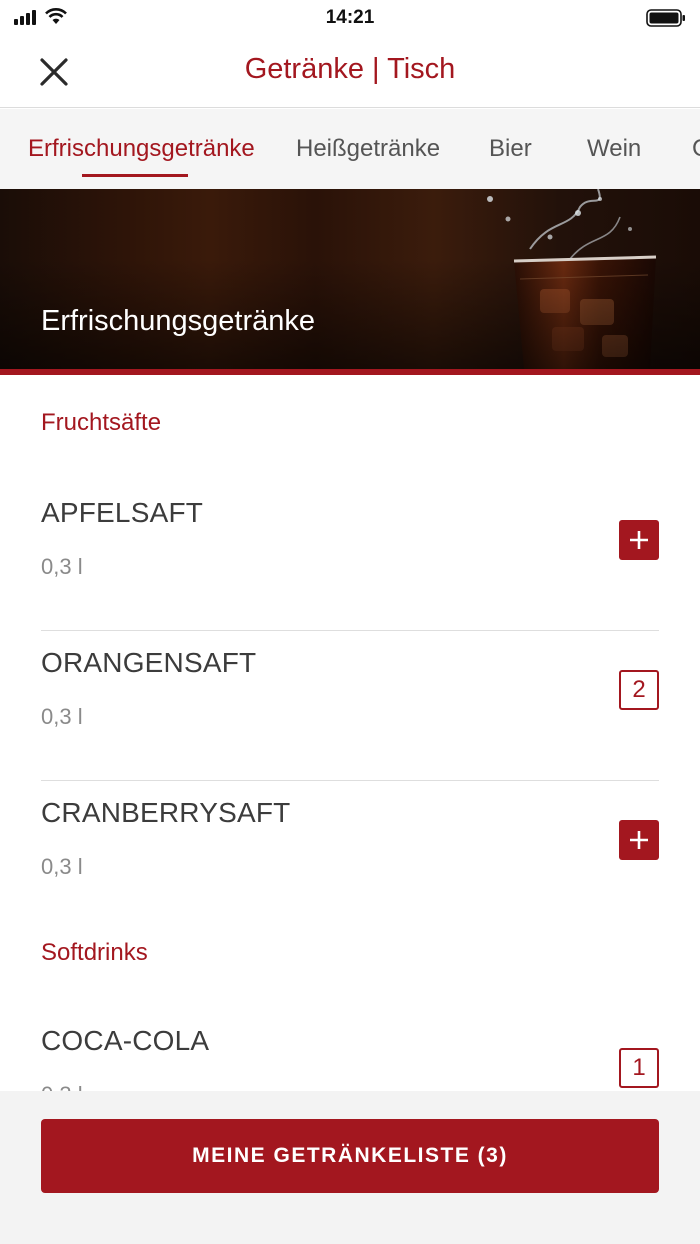  What do you see at coordinates (178, 321) in the screenshot?
I see `banner-title: Erfrischungsgetränke` at bounding box center [178, 321].